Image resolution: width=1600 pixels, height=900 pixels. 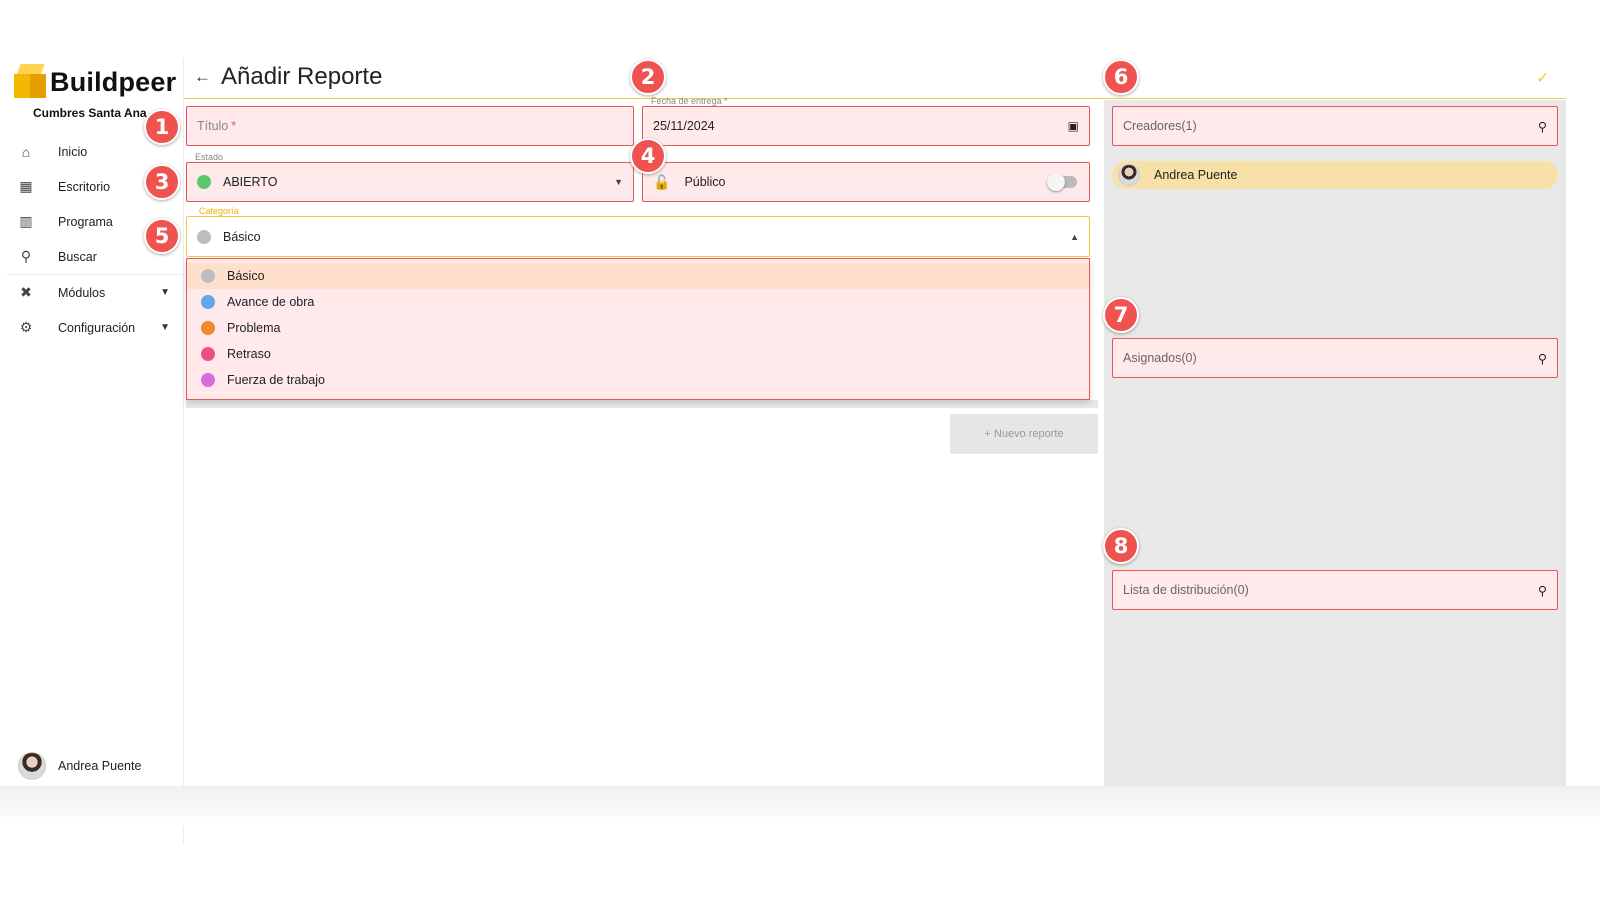 I want to click on sidebar-item-label: Programa, so click(x=85, y=221).